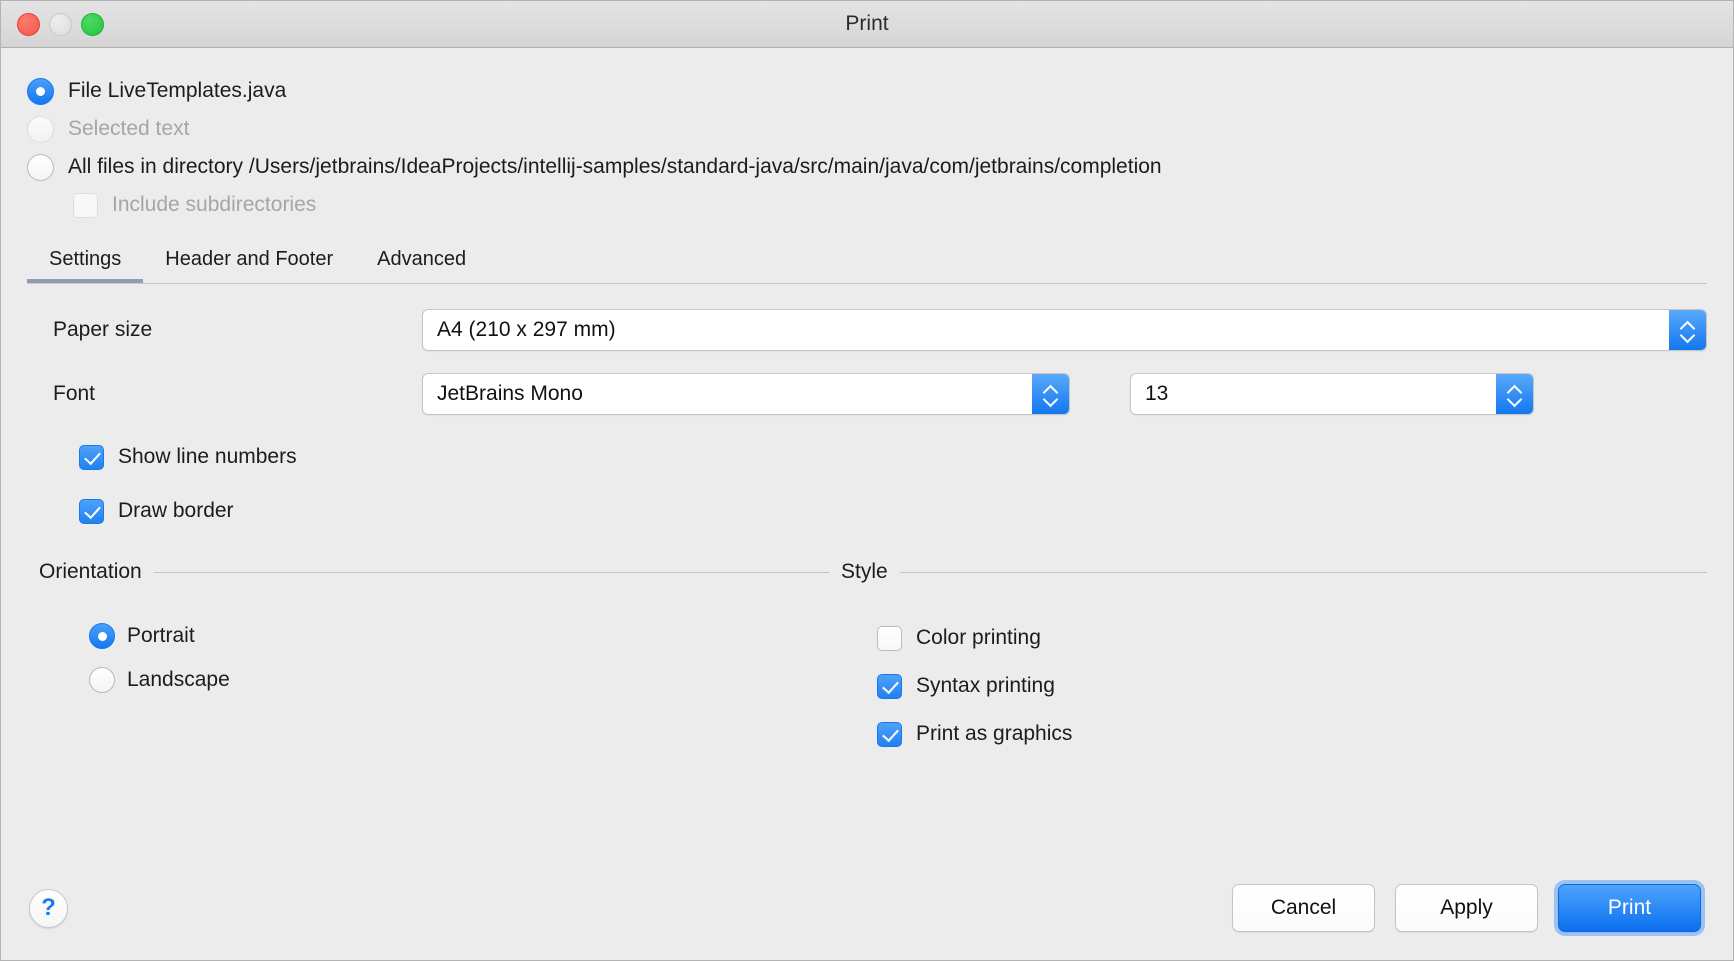 The width and height of the screenshot is (1734, 961). Describe the element at coordinates (176, 510) in the screenshot. I see `draw-border-label: Draw border` at that location.